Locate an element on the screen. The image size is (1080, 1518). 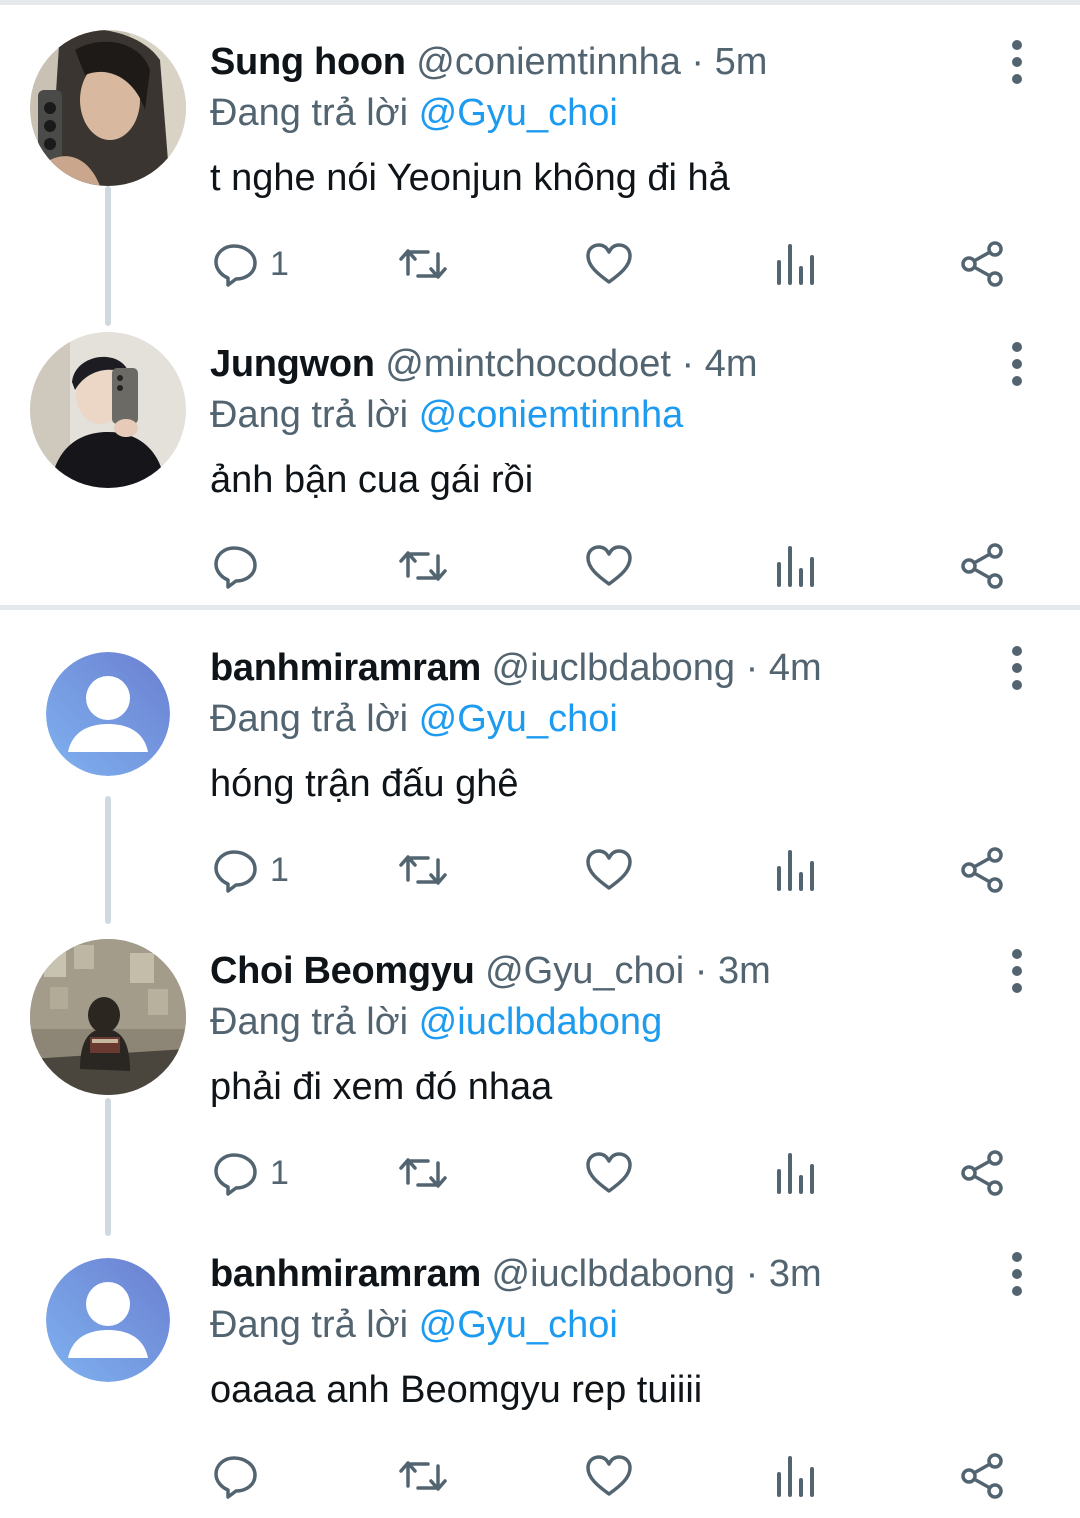
replying-to: Đang trả lời @iuclbdabong is located at coordinates (436, 1022).